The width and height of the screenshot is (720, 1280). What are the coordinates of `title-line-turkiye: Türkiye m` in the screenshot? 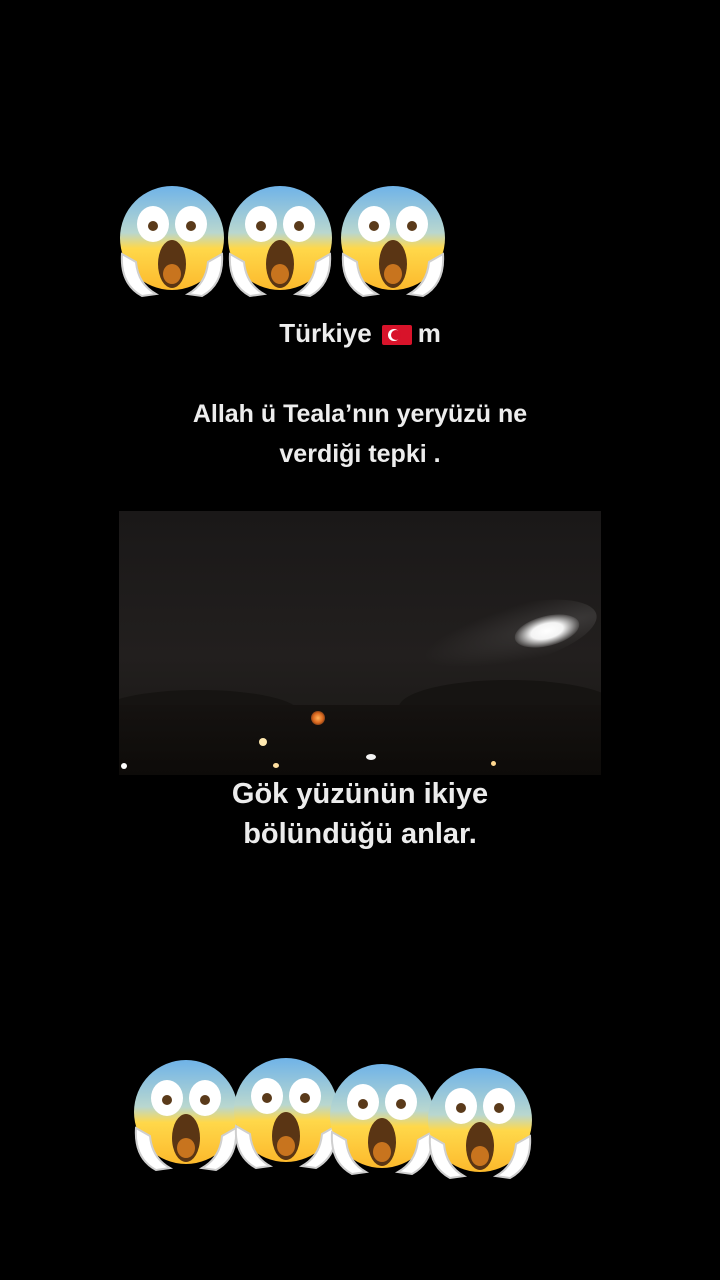 It's located at (360, 333).